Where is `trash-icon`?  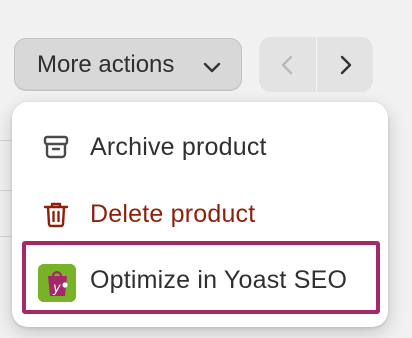 trash-icon is located at coordinates (56, 215).